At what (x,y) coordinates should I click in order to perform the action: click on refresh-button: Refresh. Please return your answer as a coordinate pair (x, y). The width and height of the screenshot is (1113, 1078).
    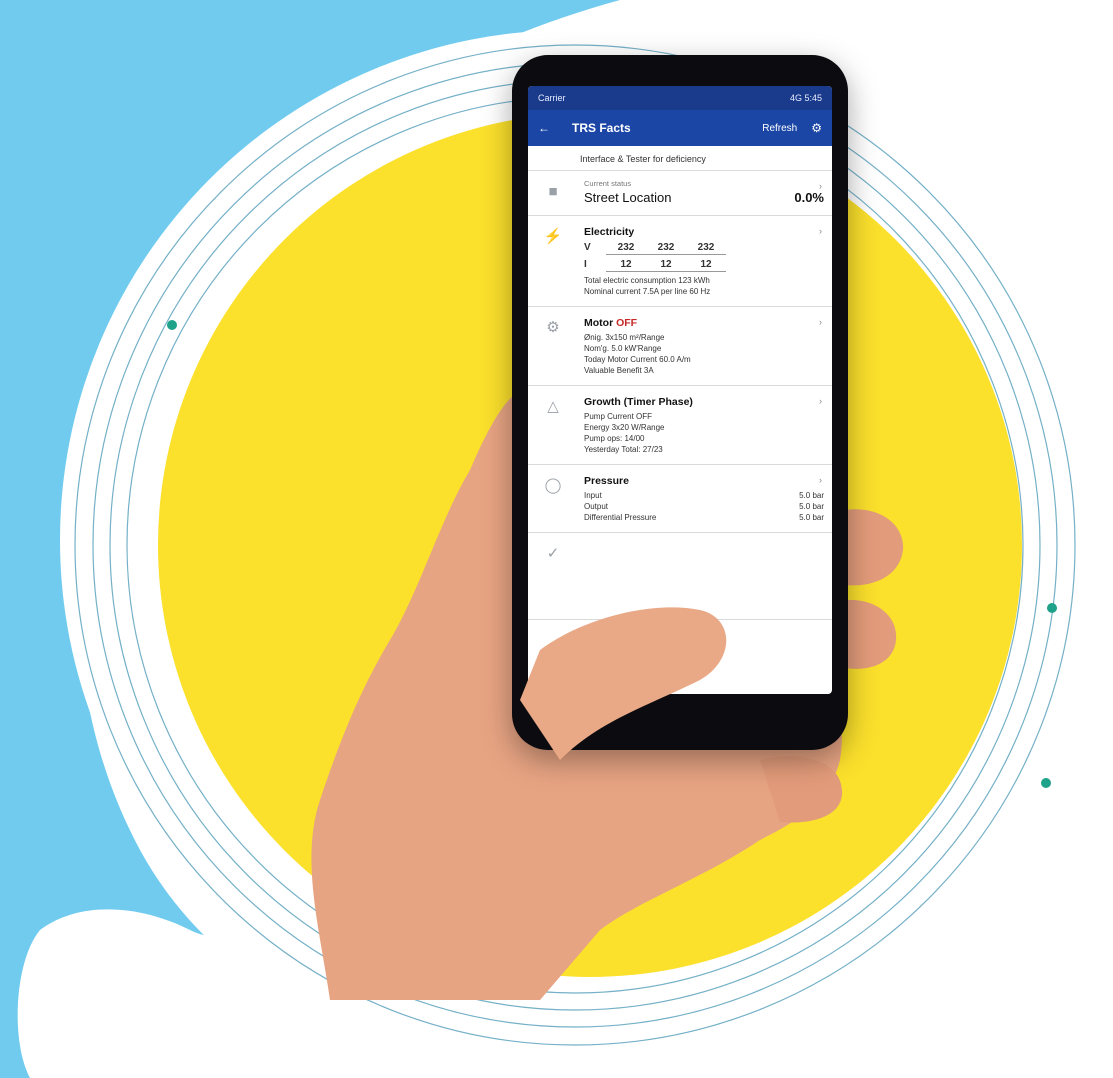
    Looking at the image, I should click on (779, 128).